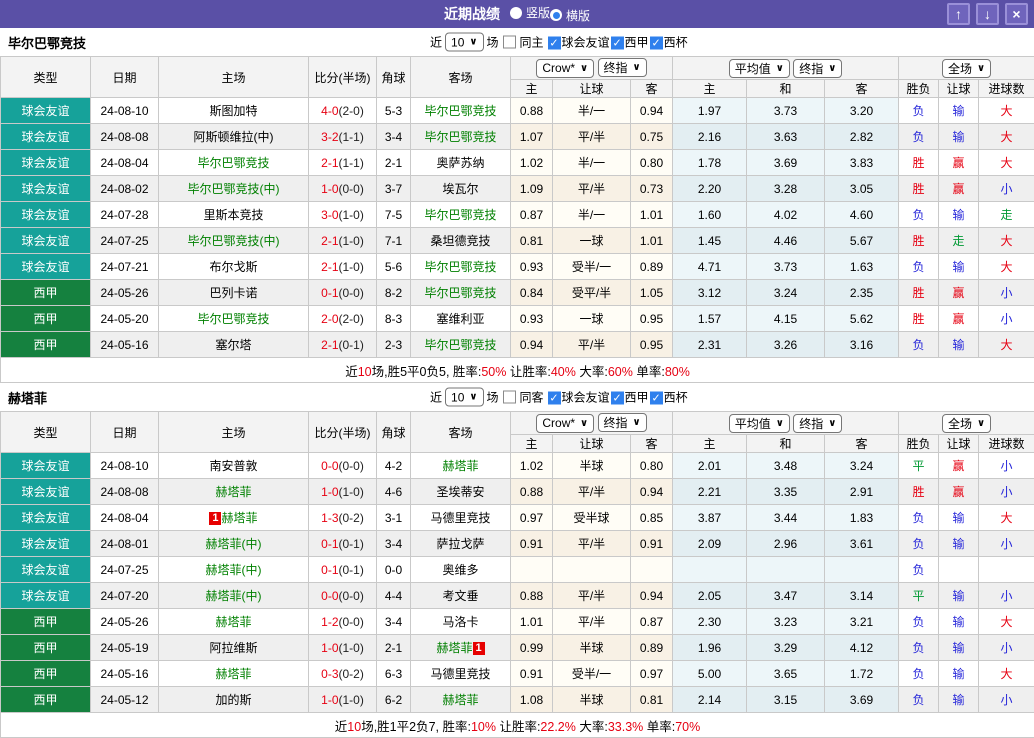 The image size is (1034, 738). I want to click on result-value: 走, so click(1007, 215).